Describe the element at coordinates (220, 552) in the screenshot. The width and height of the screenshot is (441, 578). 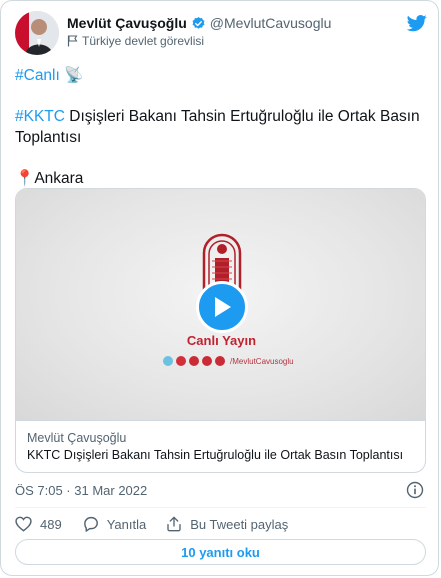
I see `read-replies-button: 10 yanıtı oku` at that location.